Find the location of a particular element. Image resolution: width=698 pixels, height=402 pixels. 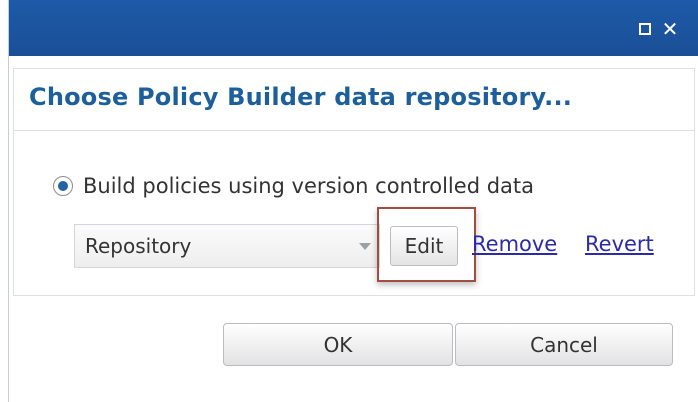

dialog-titlebar: ✕ is located at coordinates (353, 28).